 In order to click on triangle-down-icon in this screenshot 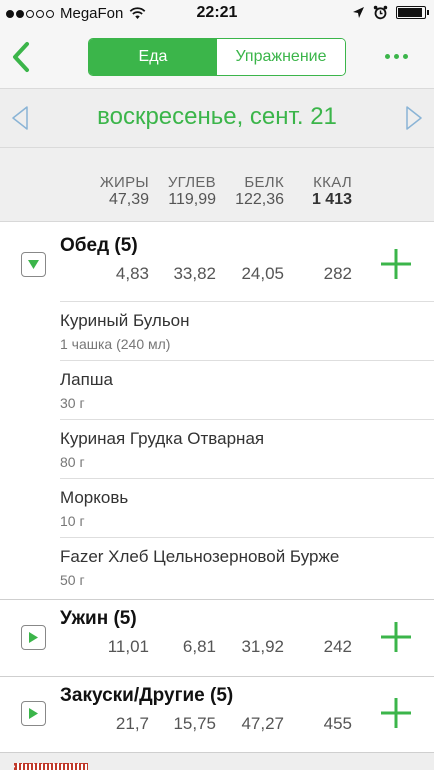, I will do `click(33, 264)`.